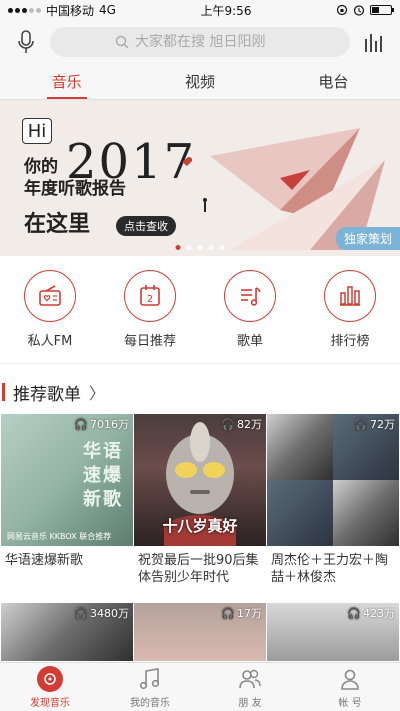 Image resolution: width=400 pixels, height=711 pixels. Describe the element at coordinates (24, 10) in the screenshot. I see `signal-icon` at that location.